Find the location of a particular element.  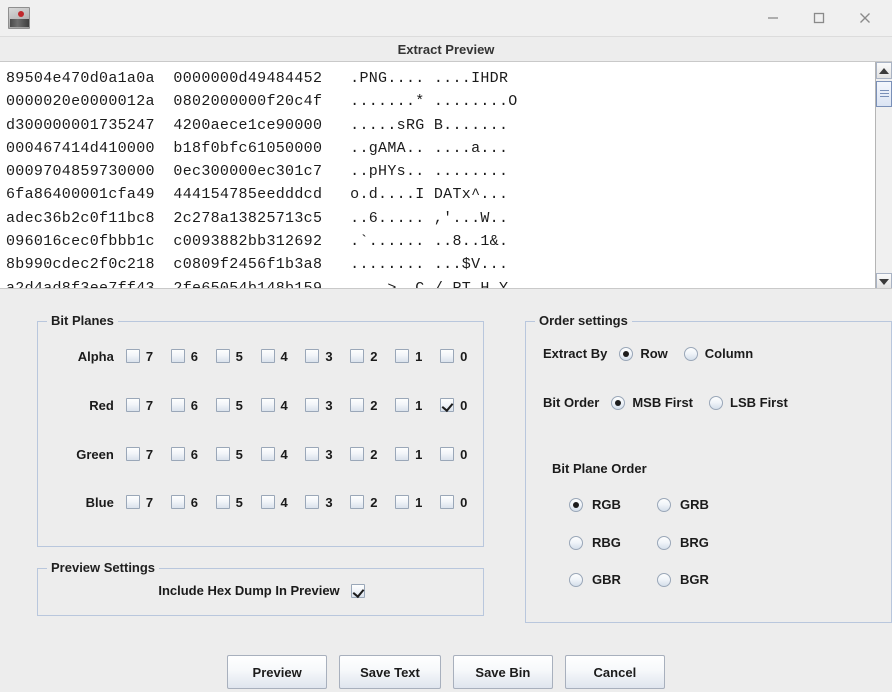

bit-plane-cell-alpha-5: 5 is located at coordinates (238, 356).